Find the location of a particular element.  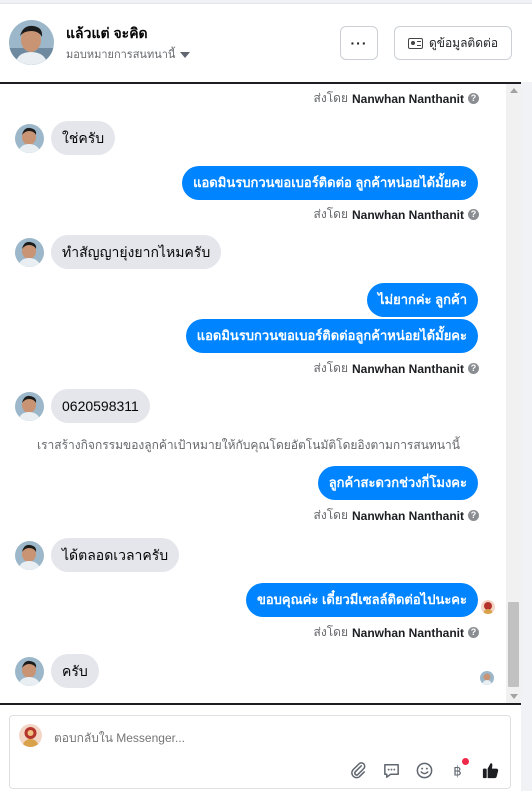

reply-input is located at coordinates (204, 738).